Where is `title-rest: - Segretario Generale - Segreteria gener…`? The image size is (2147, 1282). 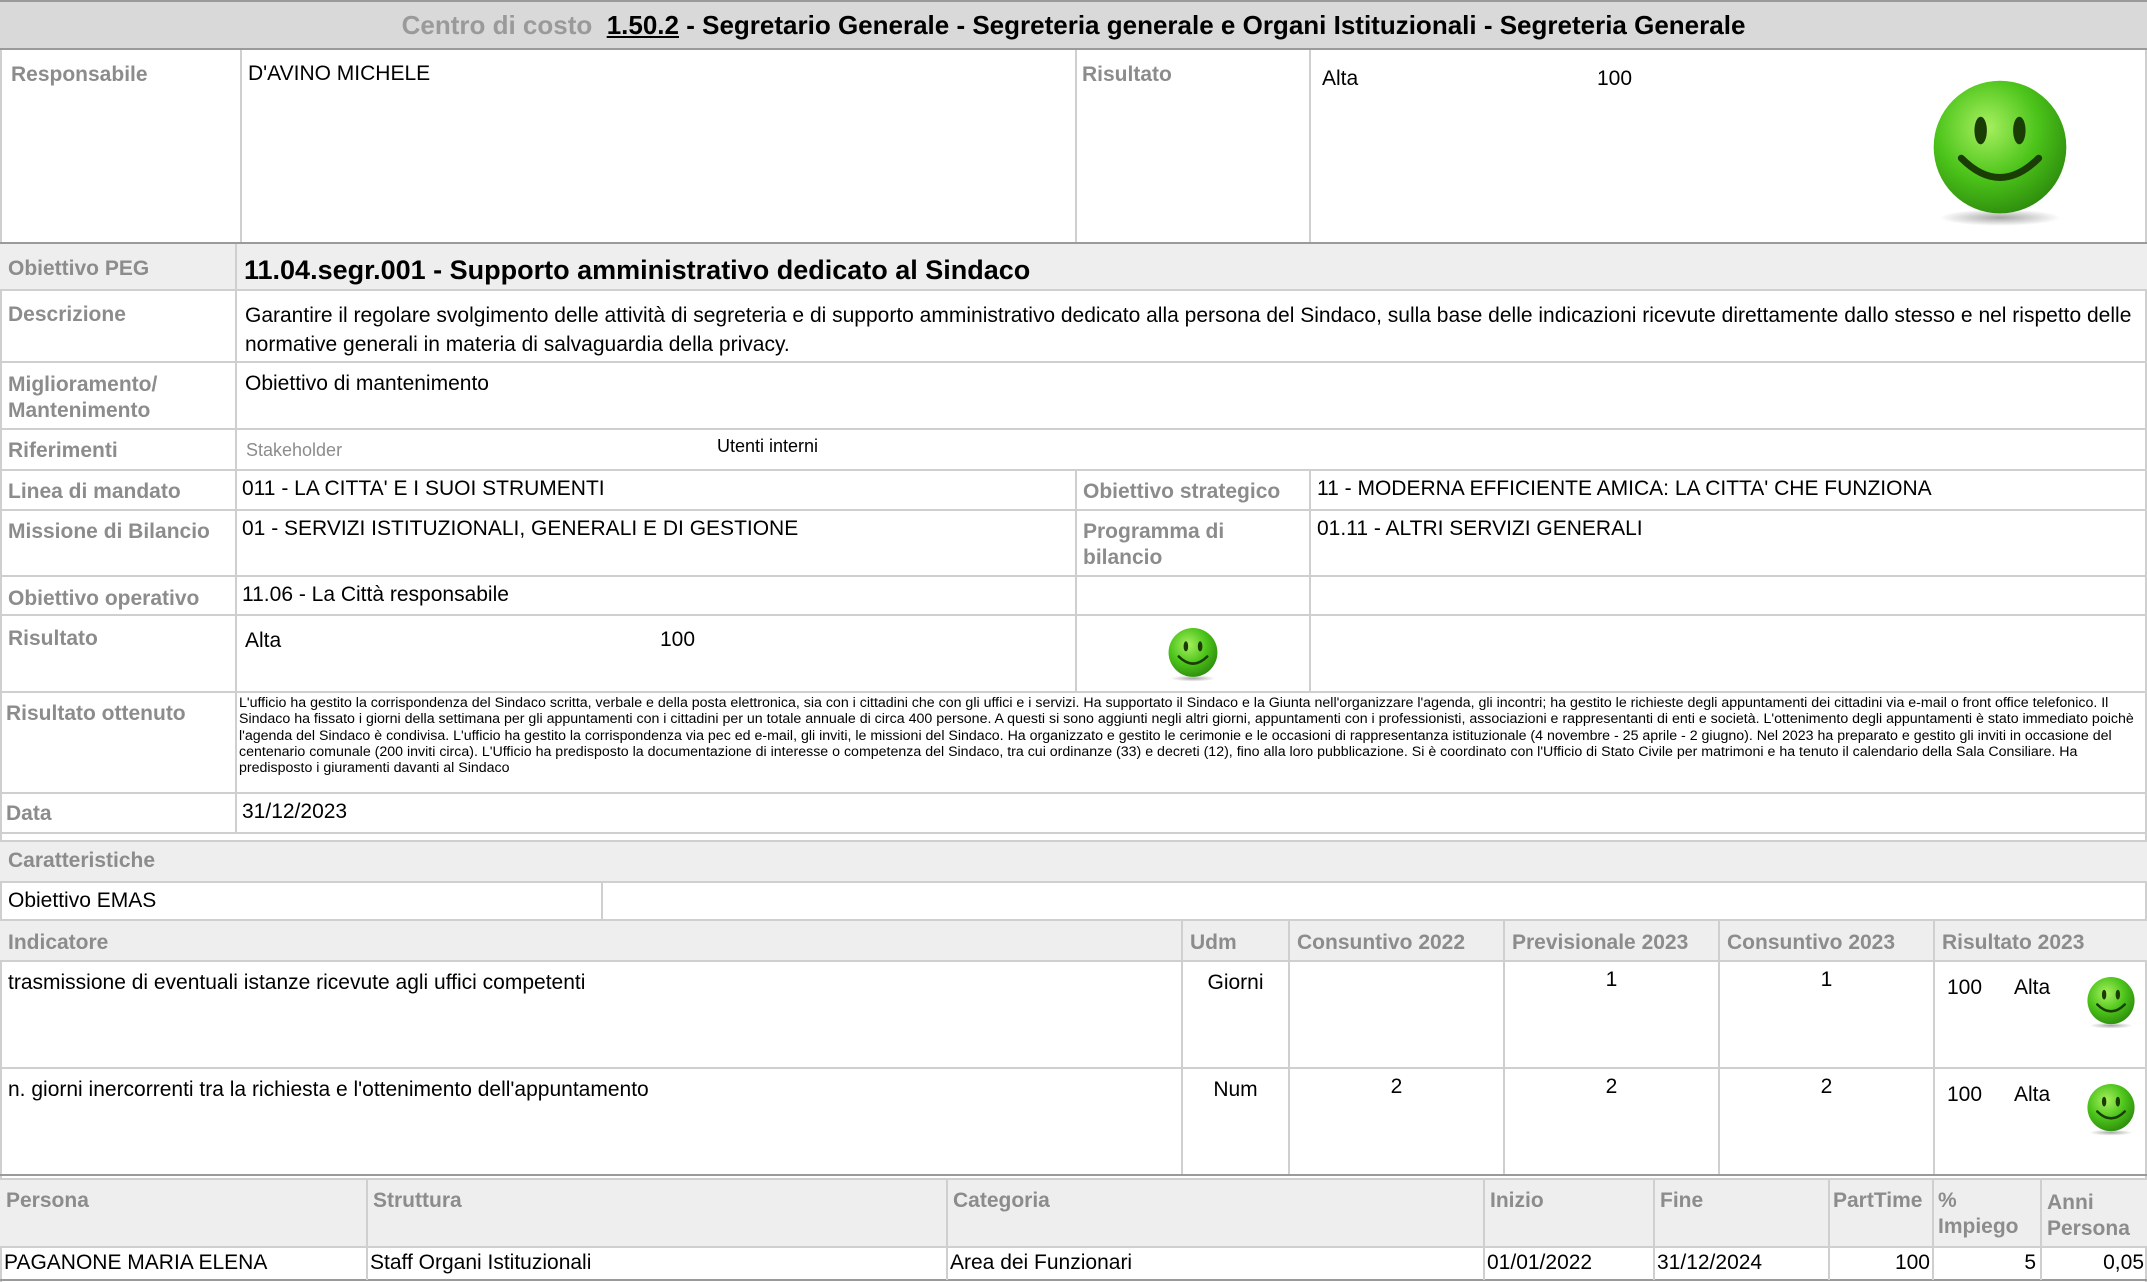
title-rest: - Segretario Generale - Segreteria gener… is located at coordinates (1216, 25).